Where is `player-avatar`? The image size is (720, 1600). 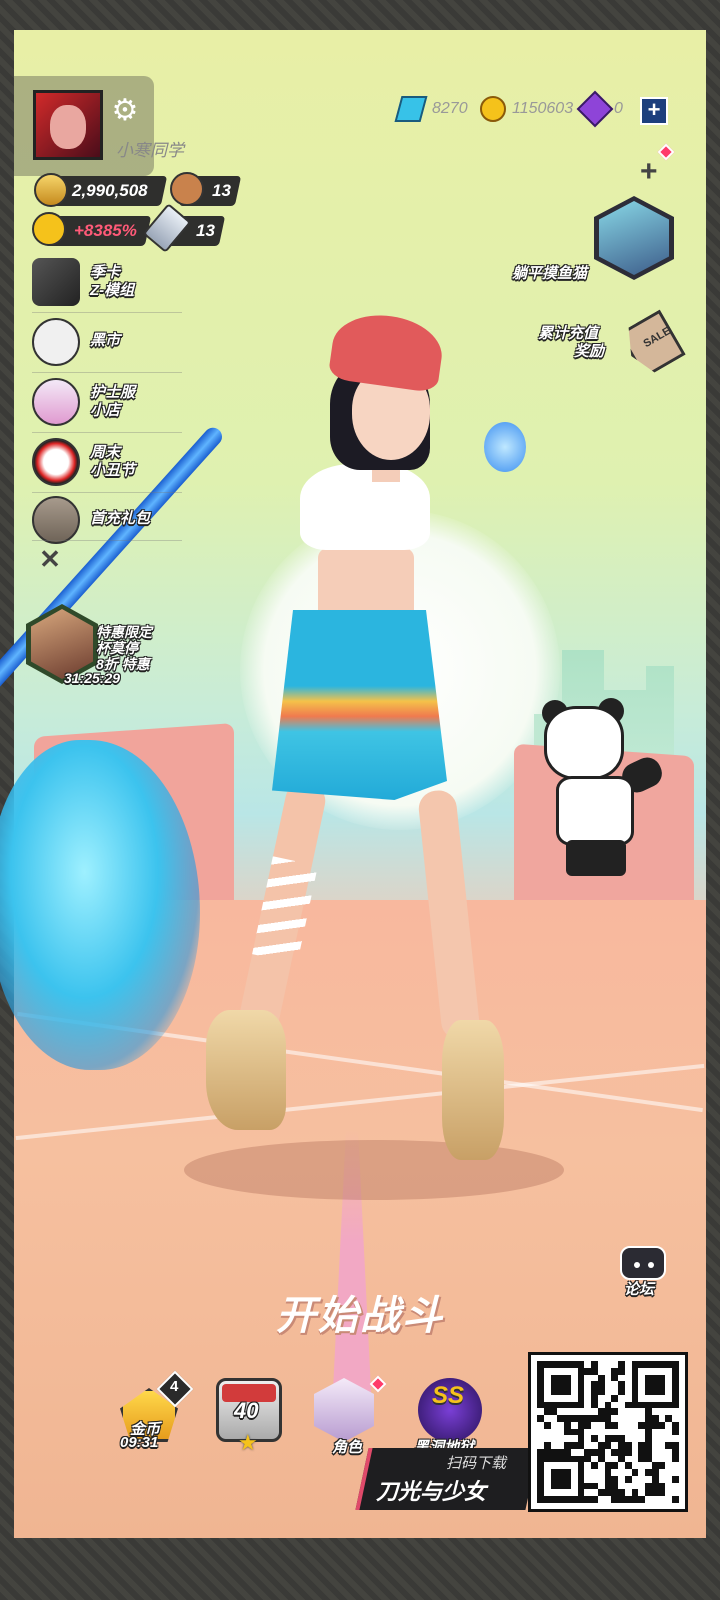
player-avatar is located at coordinates (68, 125).